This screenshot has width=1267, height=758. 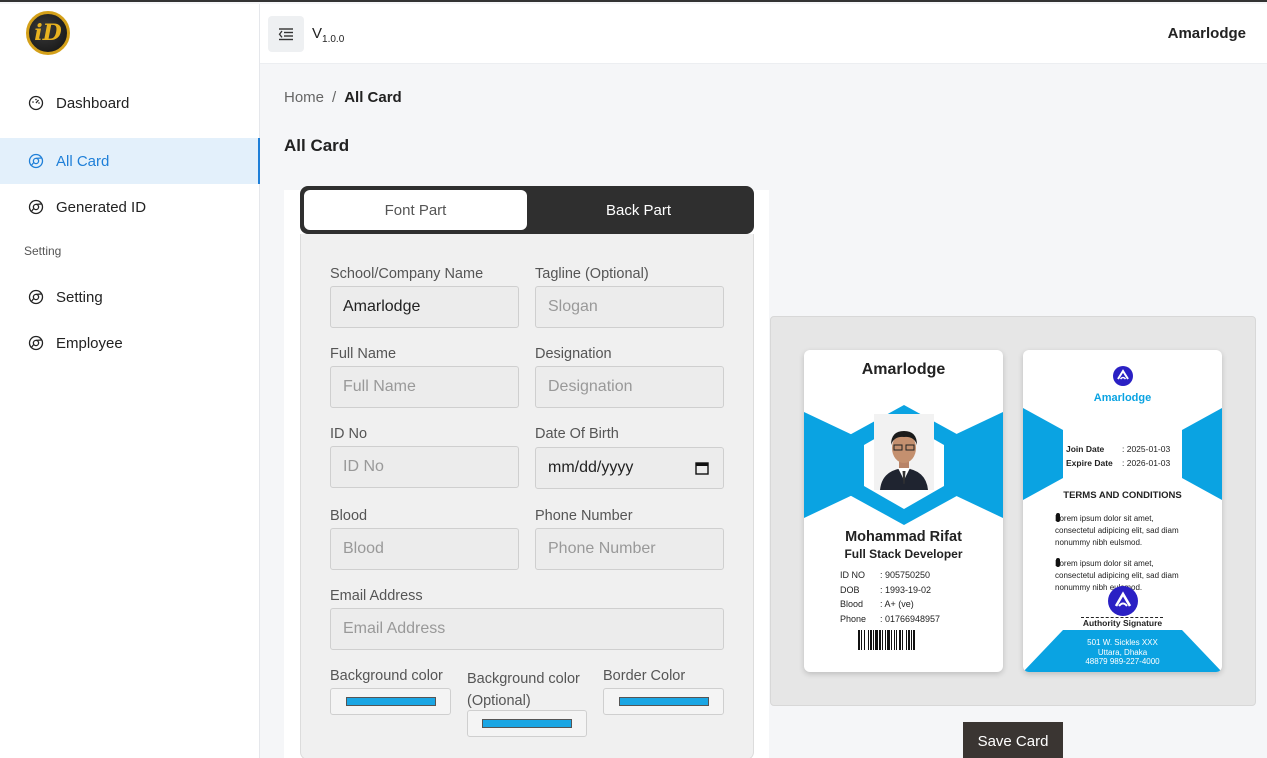 I want to click on field-value: : 01766948957, so click(x=910, y=618).